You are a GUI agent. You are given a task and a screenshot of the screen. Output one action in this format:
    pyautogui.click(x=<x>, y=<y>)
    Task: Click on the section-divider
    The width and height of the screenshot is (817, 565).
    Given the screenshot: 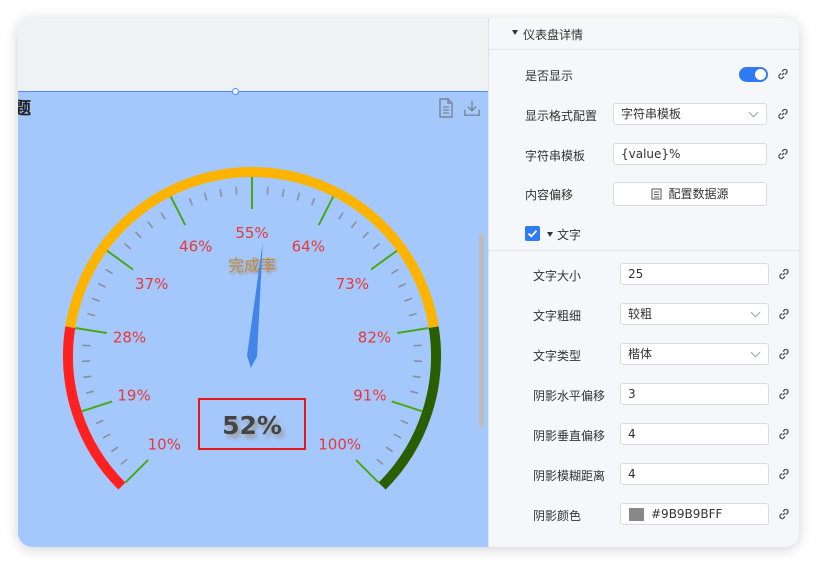 What is the action you would take?
    pyautogui.click(x=644, y=250)
    